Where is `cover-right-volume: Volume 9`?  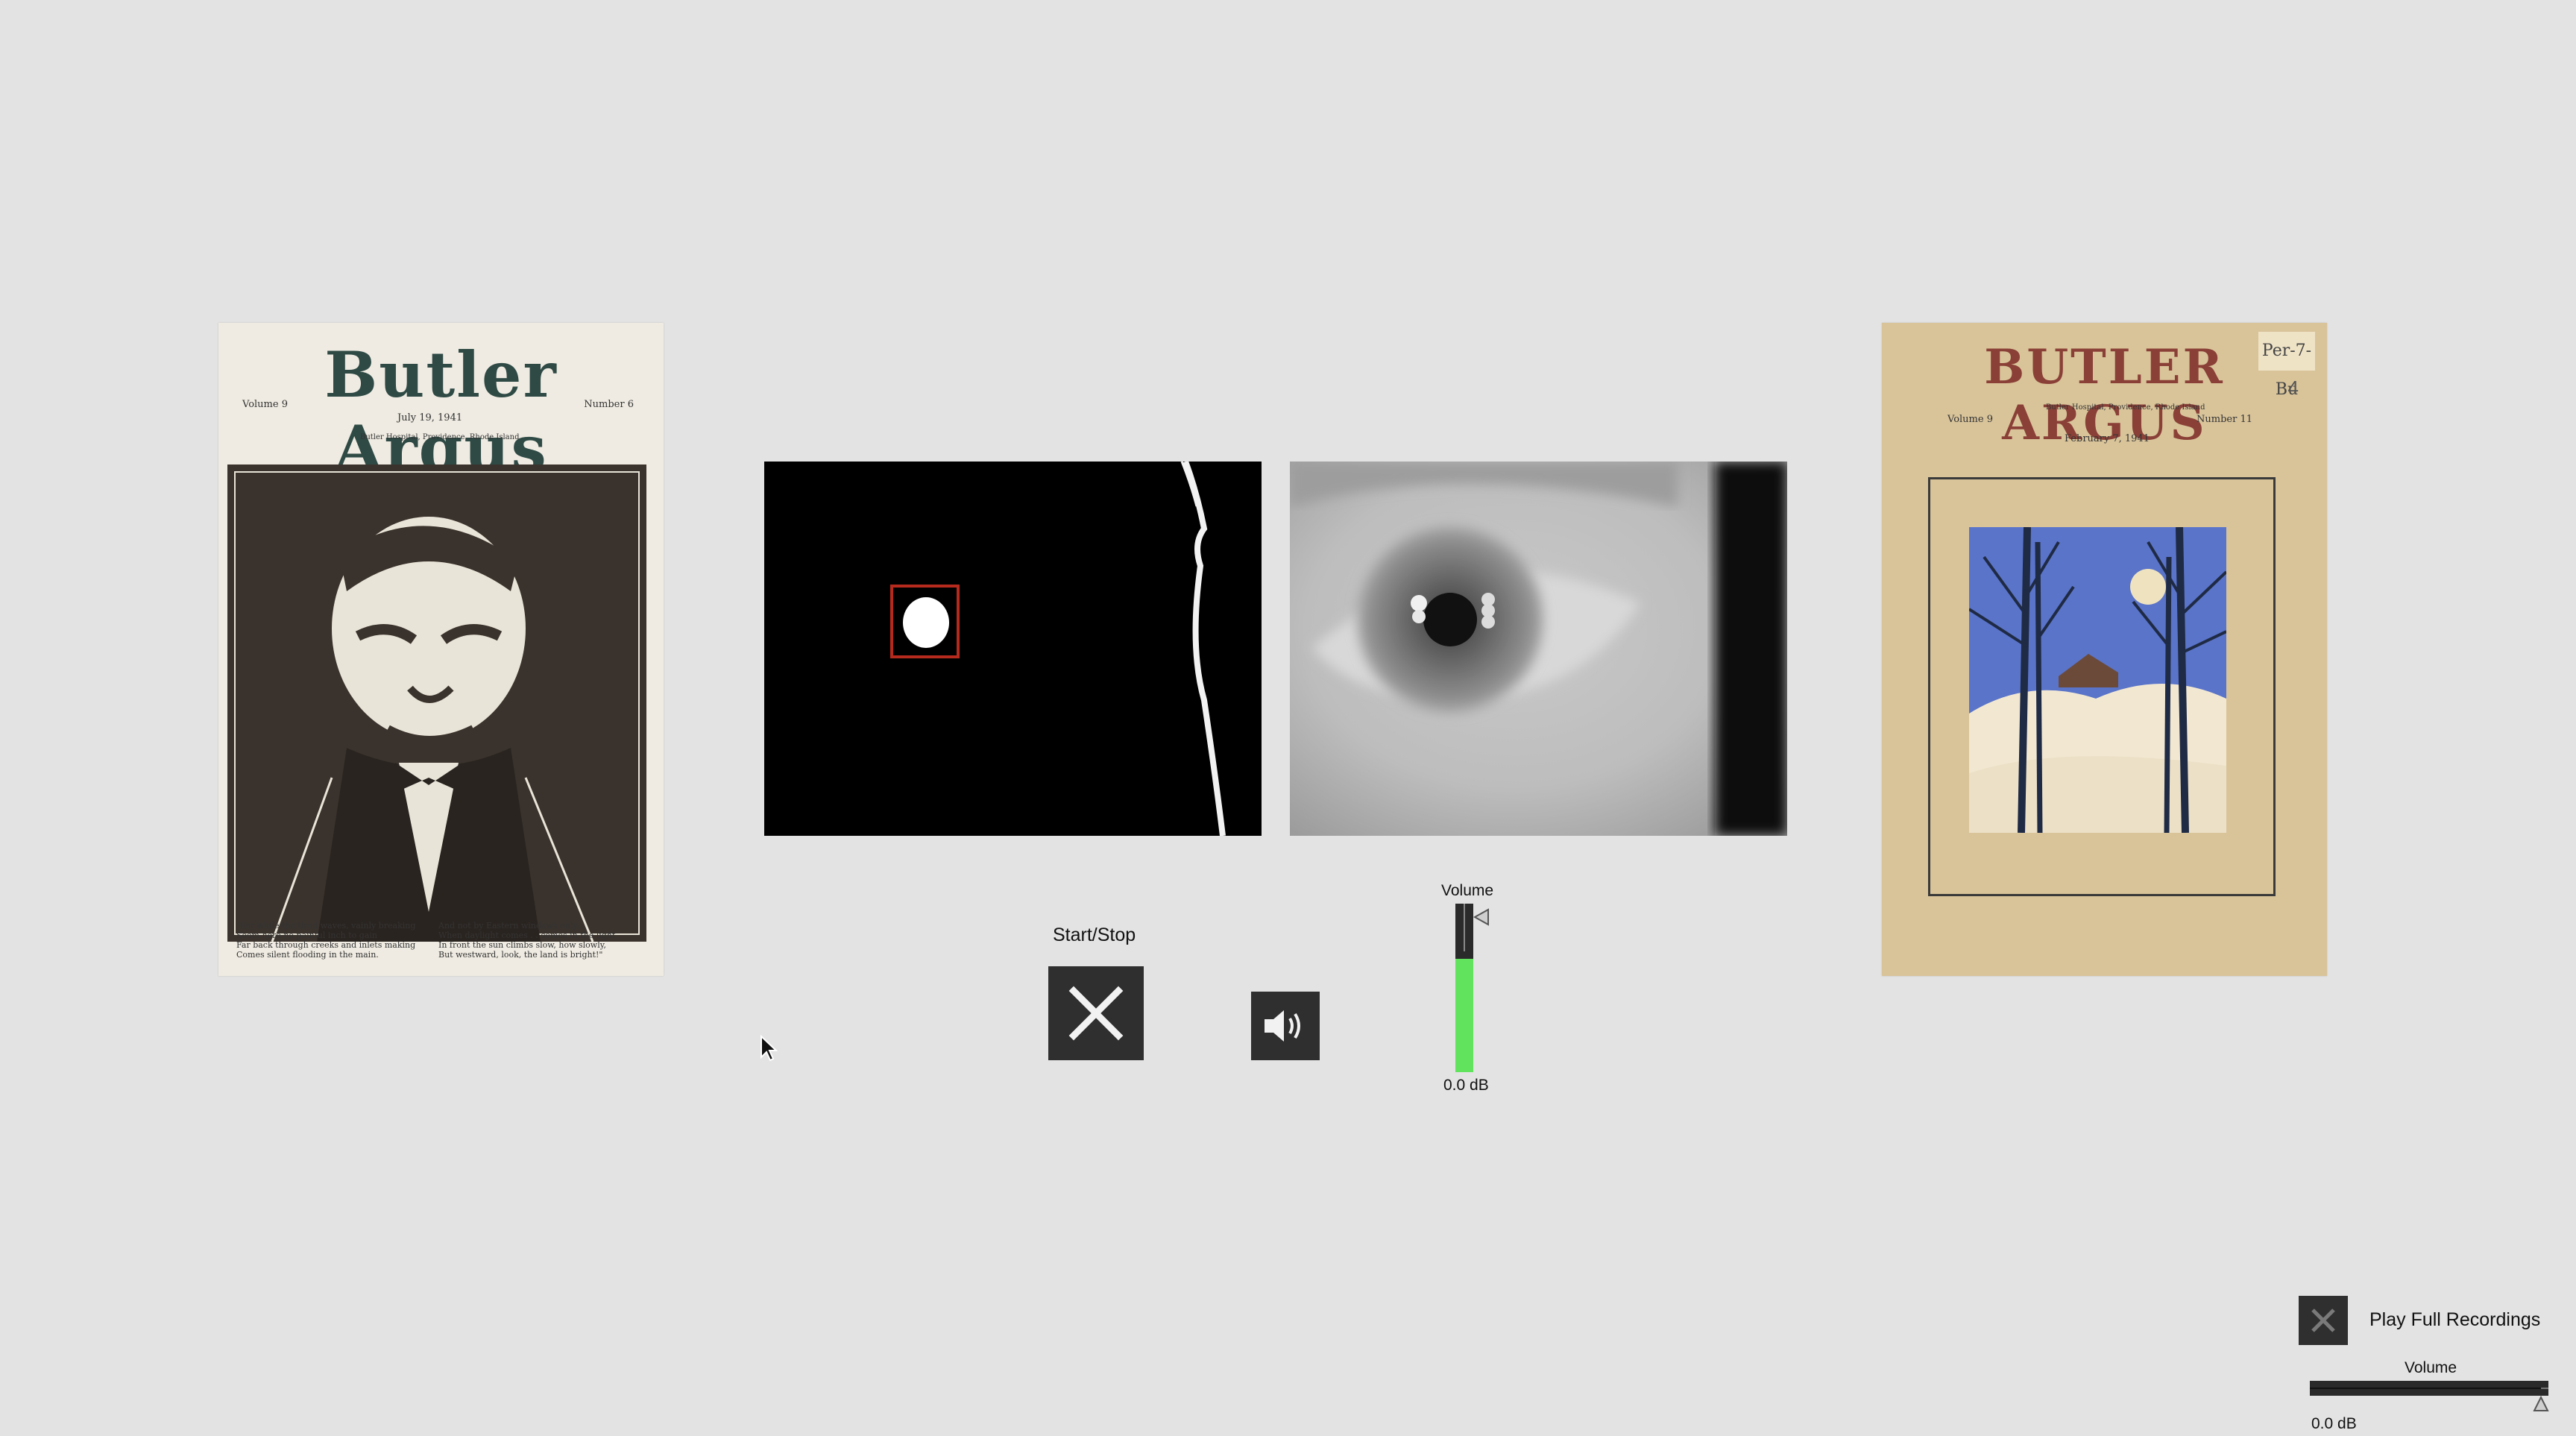 cover-right-volume: Volume 9 is located at coordinates (1970, 419).